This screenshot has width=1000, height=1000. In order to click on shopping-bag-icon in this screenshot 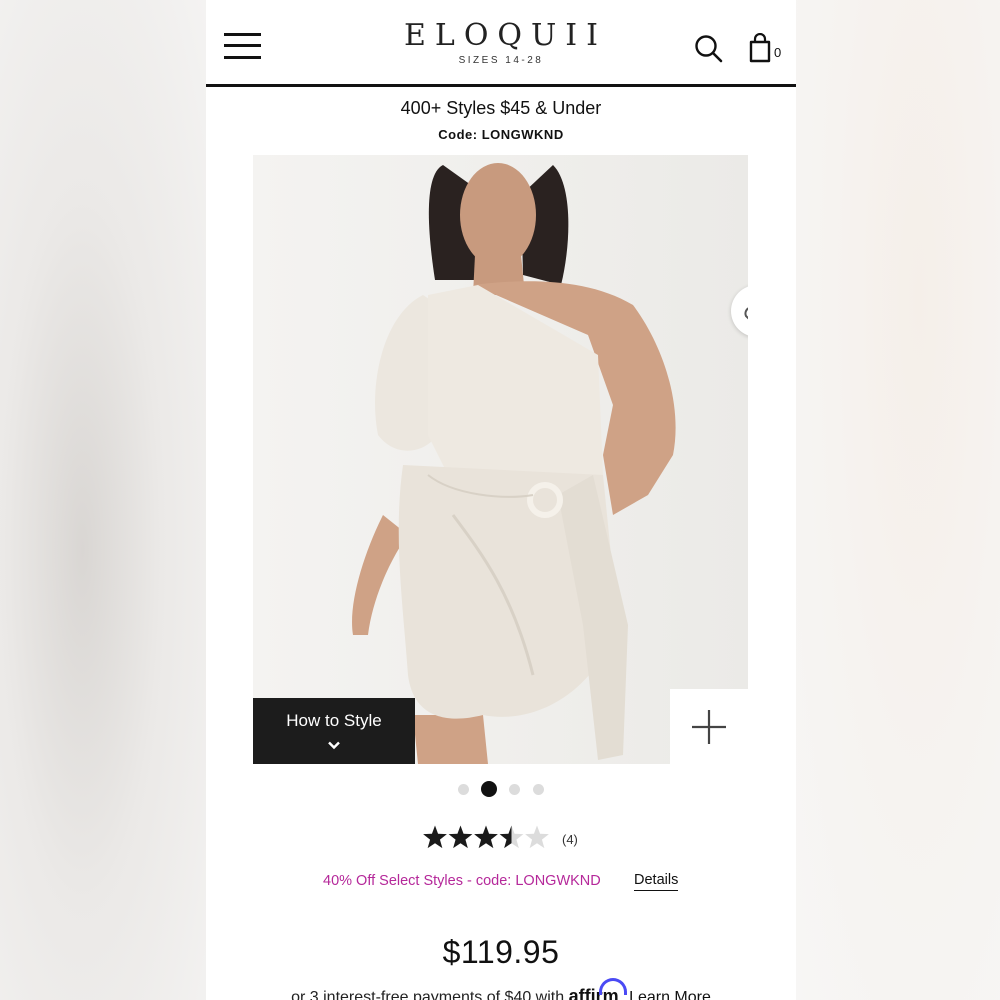, I will do `click(760, 47)`.